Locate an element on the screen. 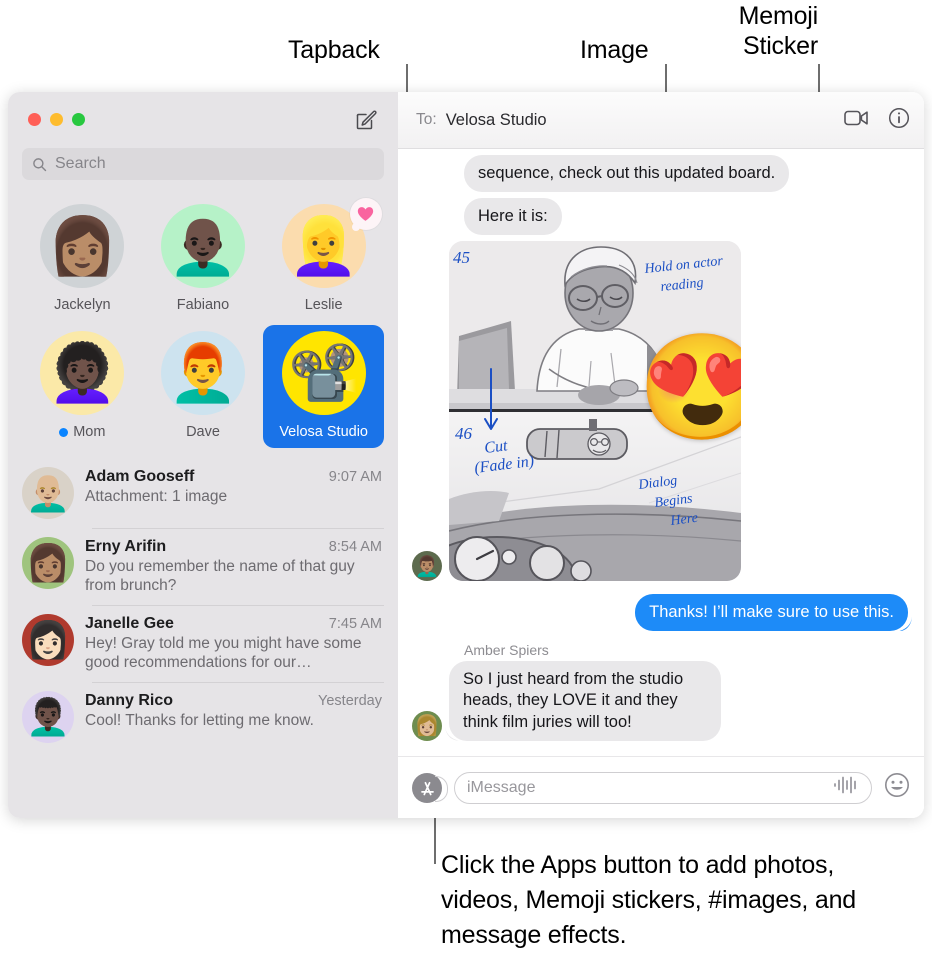 This screenshot has height=956, width=932. search-input: Search is located at coordinates (203, 164).